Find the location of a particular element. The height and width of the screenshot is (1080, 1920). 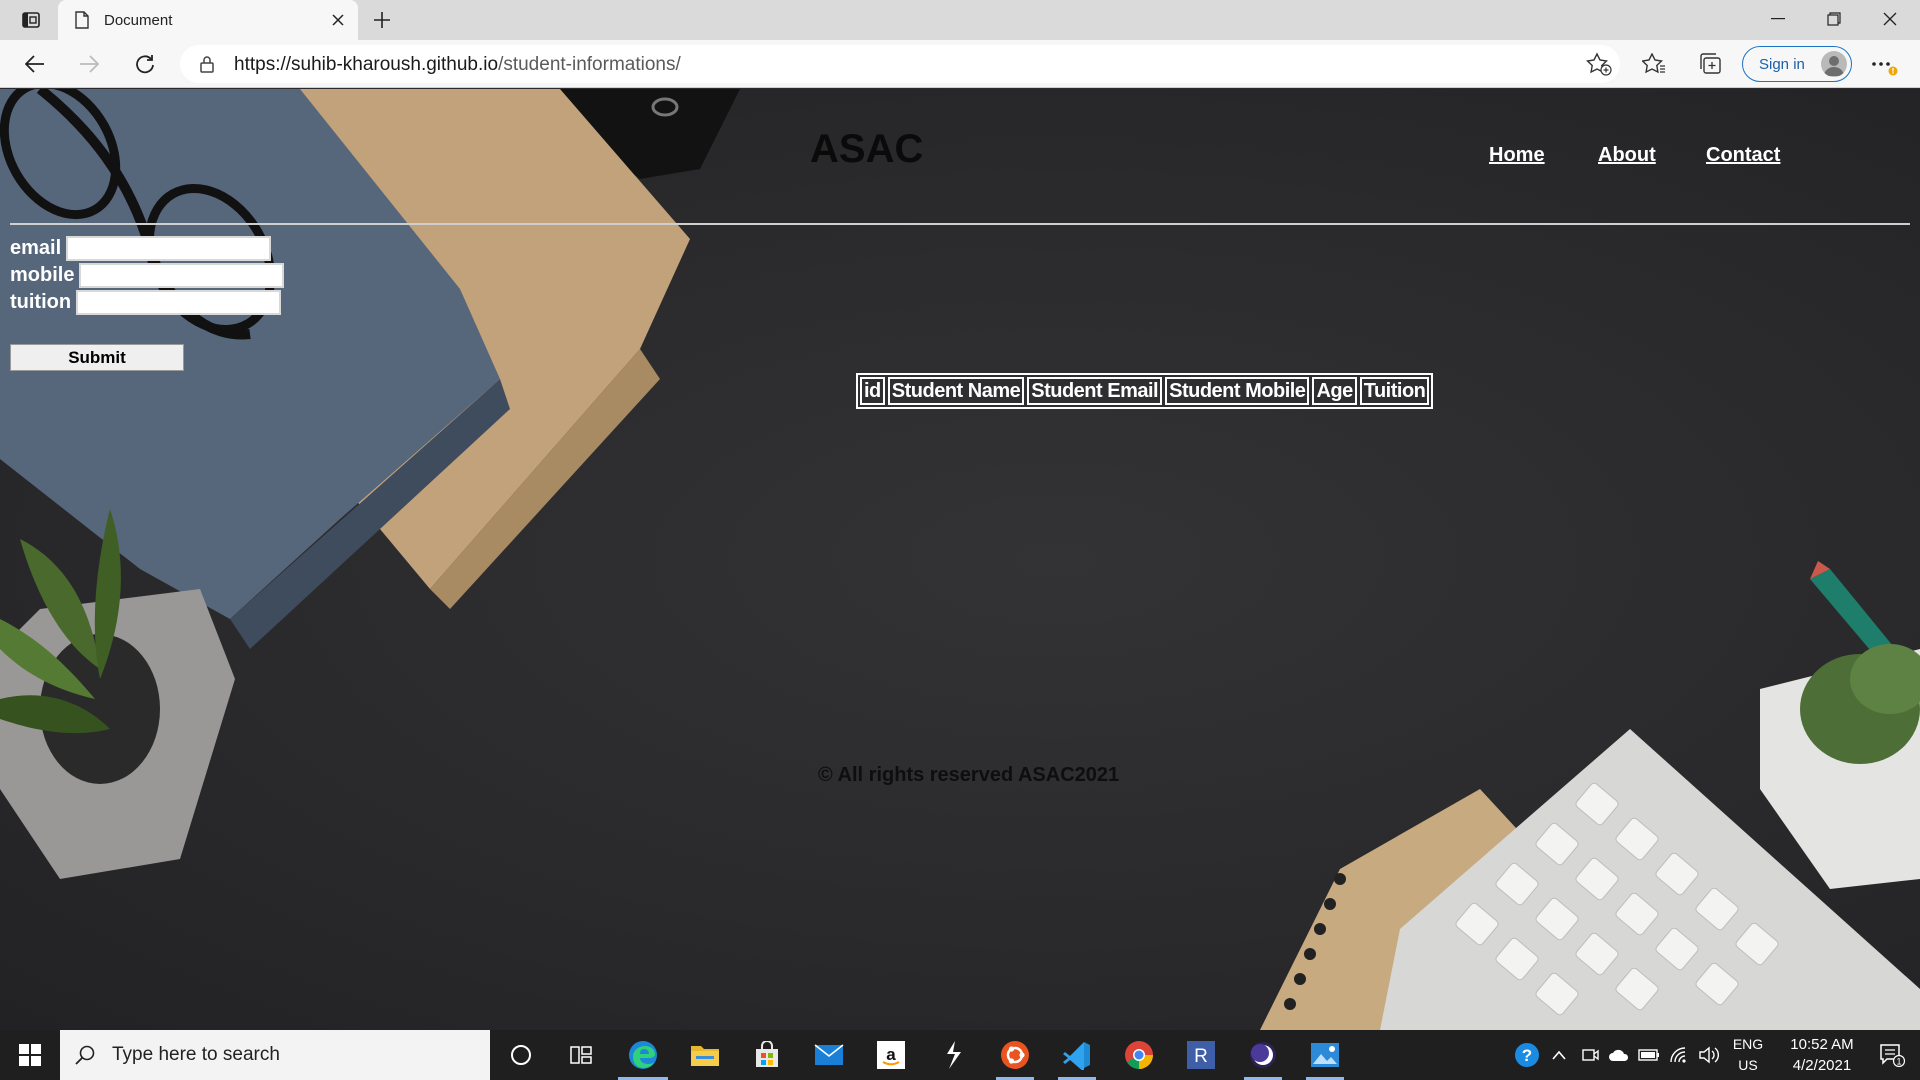

nav-link-home: Home is located at coordinates (1517, 155).